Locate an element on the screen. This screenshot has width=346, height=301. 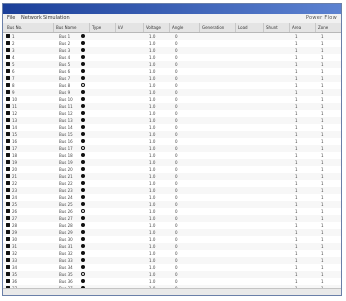
table-cell: 6 is located at coordinates (13, 71).